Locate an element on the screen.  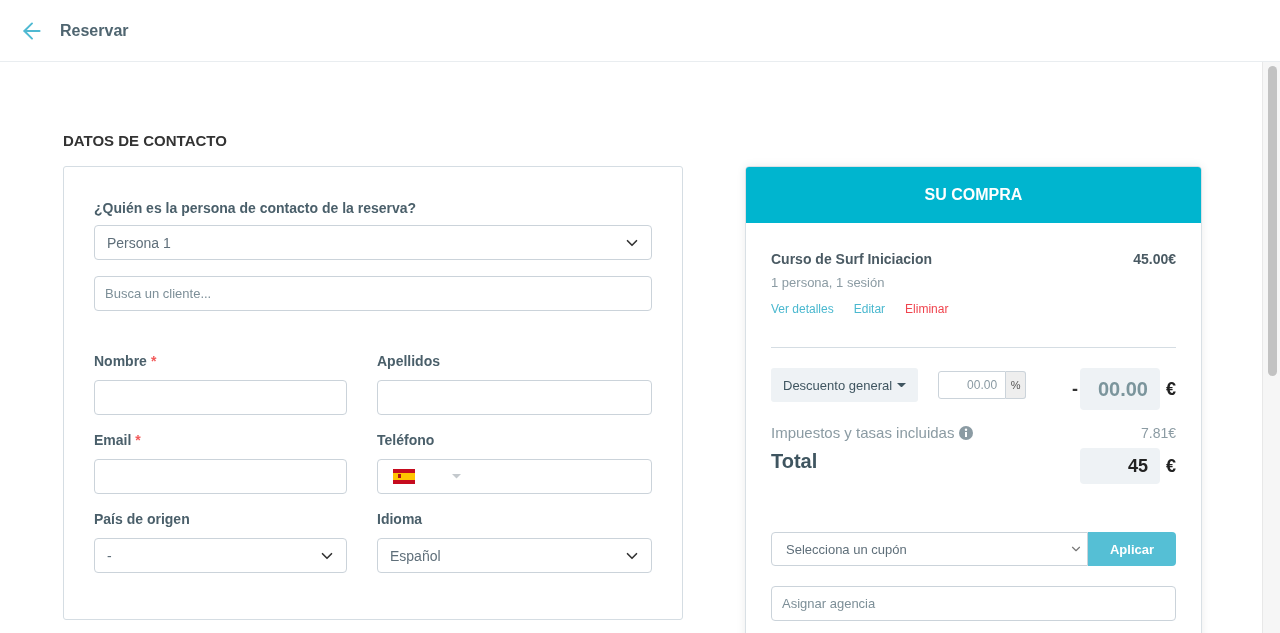
coupon-select: Selecciona un cupón is located at coordinates (929, 549).